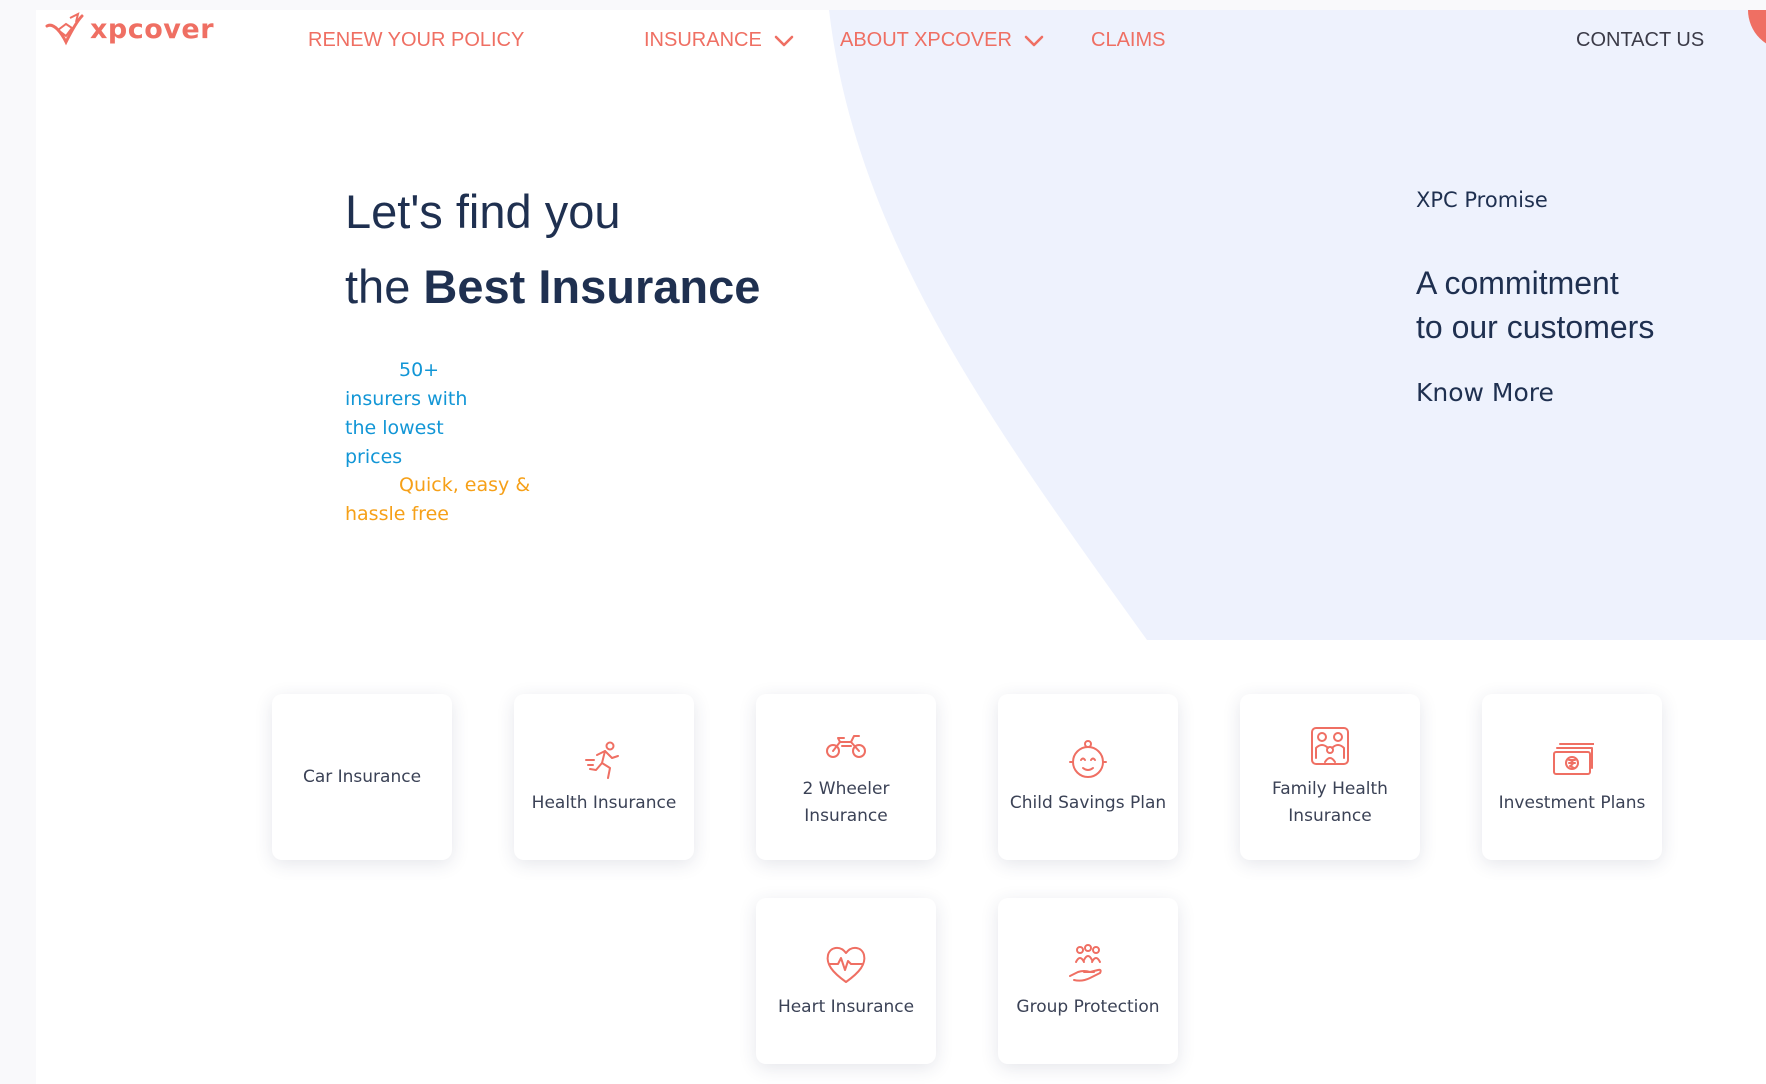 This screenshot has height=1084, width=1766. Describe the element at coordinates (703, 40) in the screenshot. I see `nav-insurance-label: INSURANCE` at that location.